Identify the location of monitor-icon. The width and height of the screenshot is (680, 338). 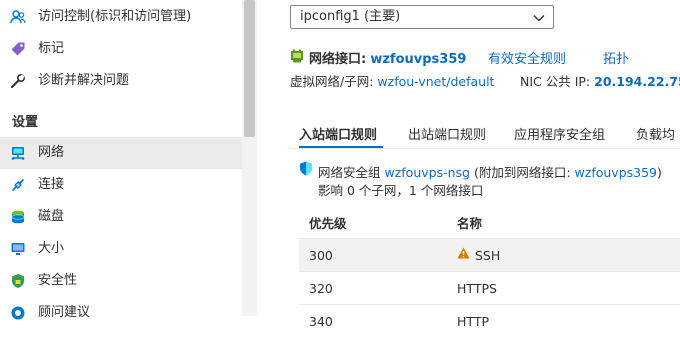
(18, 249).